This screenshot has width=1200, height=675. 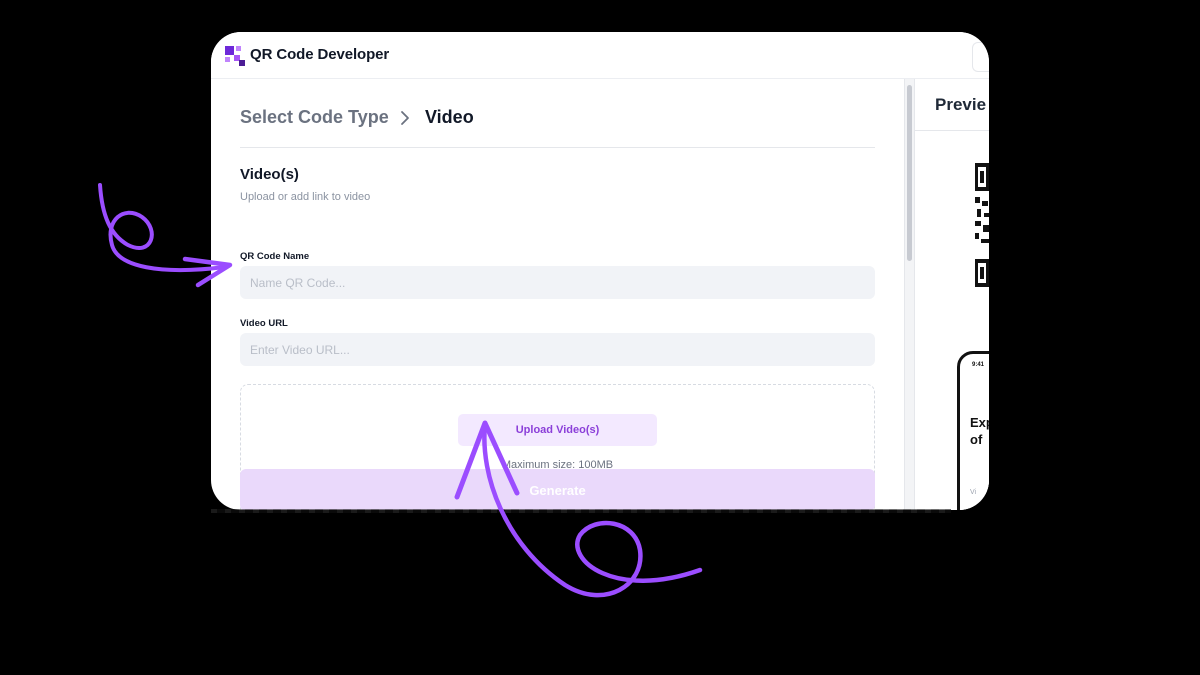 I want to click on section-title: Video(s), so click(x=269, y=174).